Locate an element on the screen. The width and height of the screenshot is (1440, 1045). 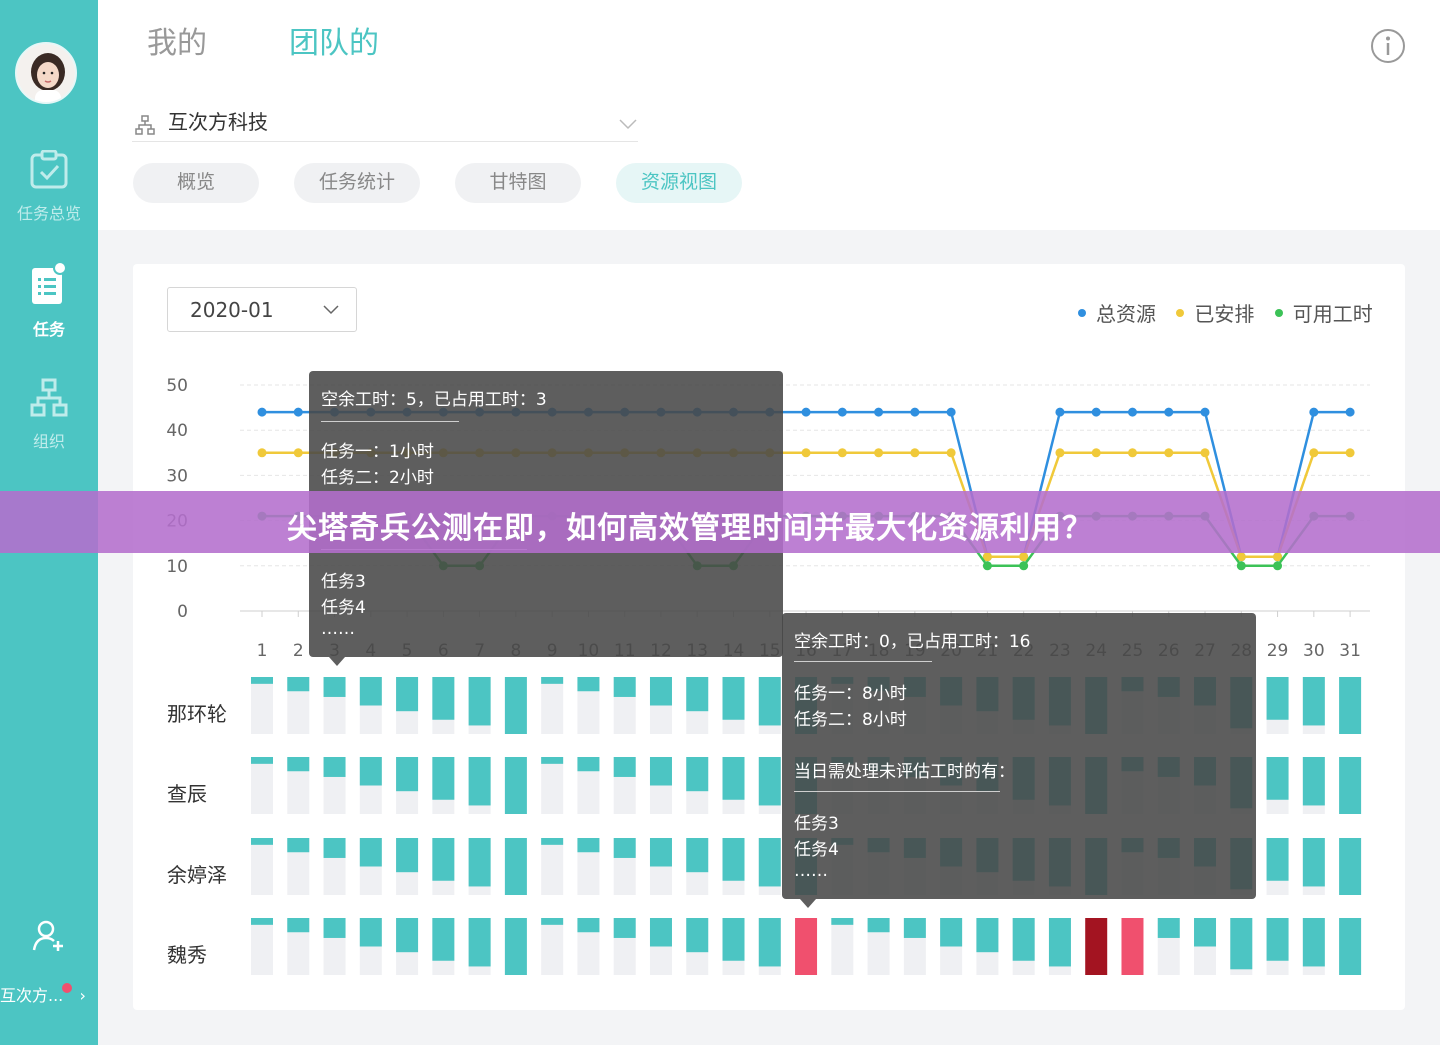
tooltip-task: 任务一：1小时 is located at coordinates (377, 452).